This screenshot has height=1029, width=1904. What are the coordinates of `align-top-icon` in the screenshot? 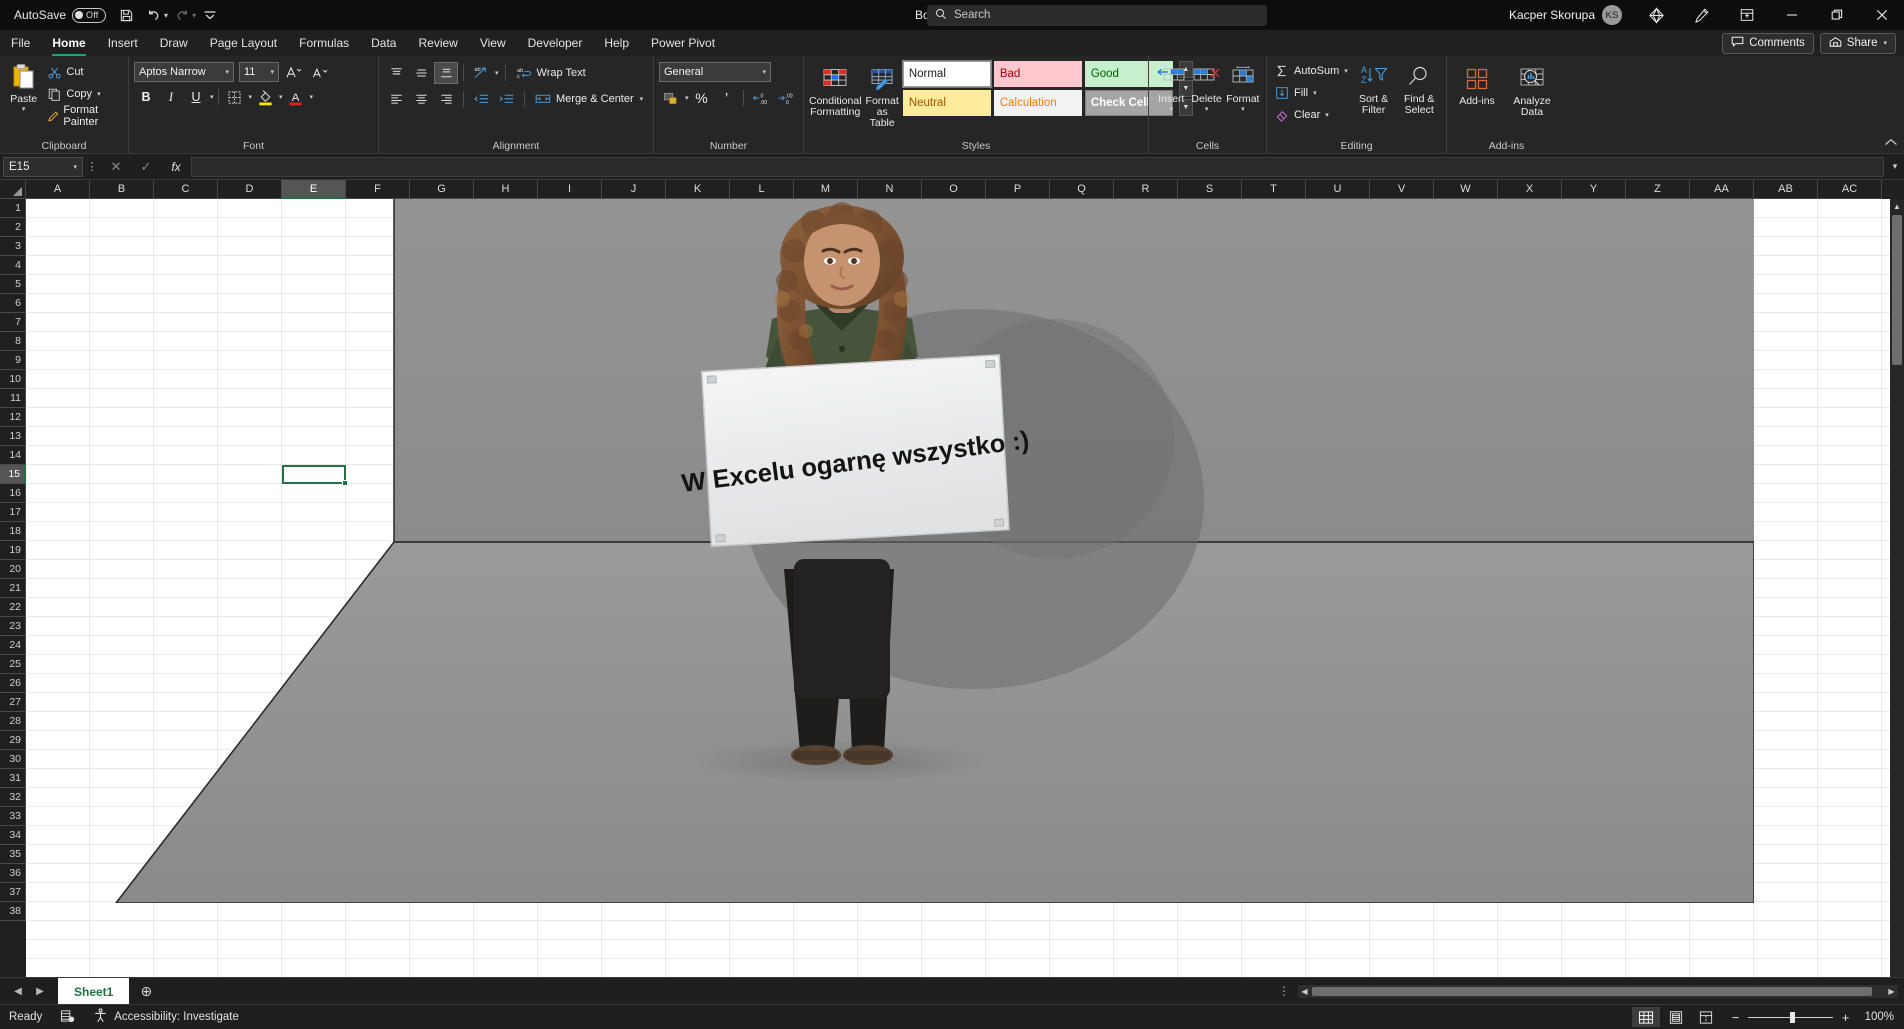 It's located at (396, 73).